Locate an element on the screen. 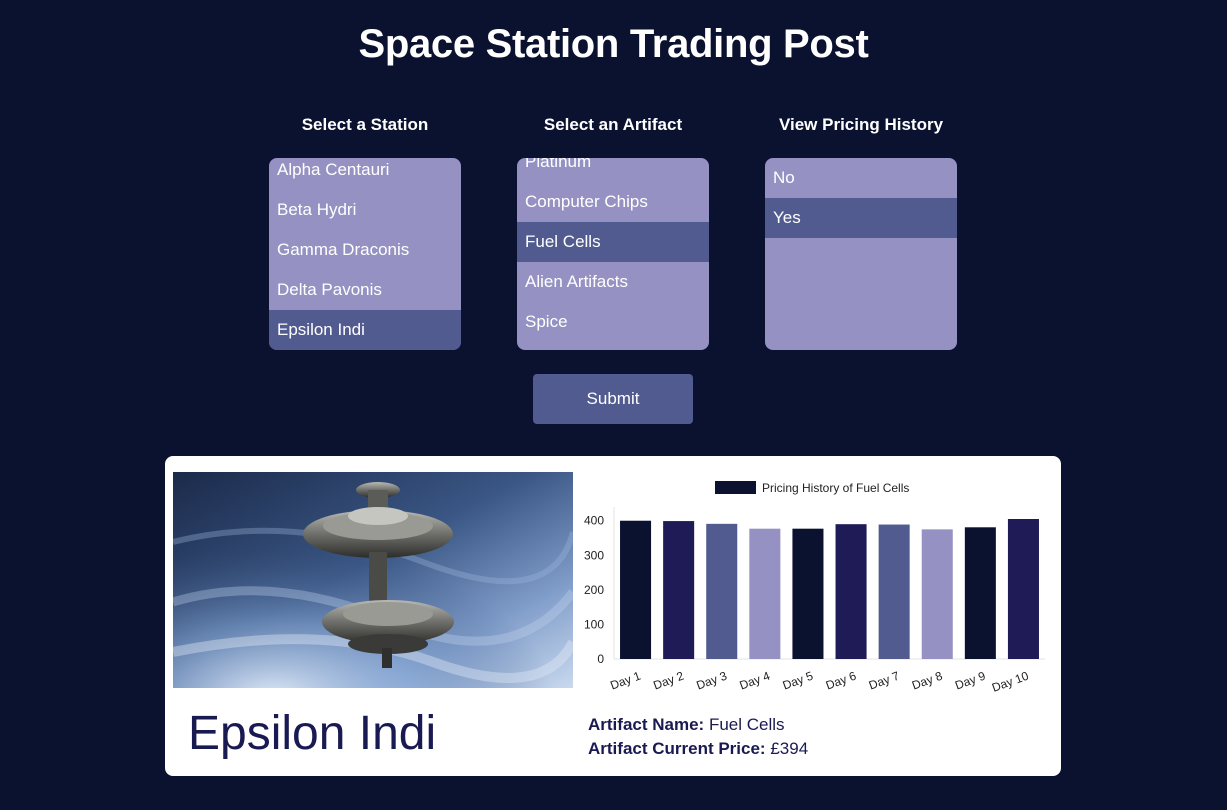 The image size is (1227, 810). artifact-name-value: Fuel Cells is located at coordinates (746, 724).